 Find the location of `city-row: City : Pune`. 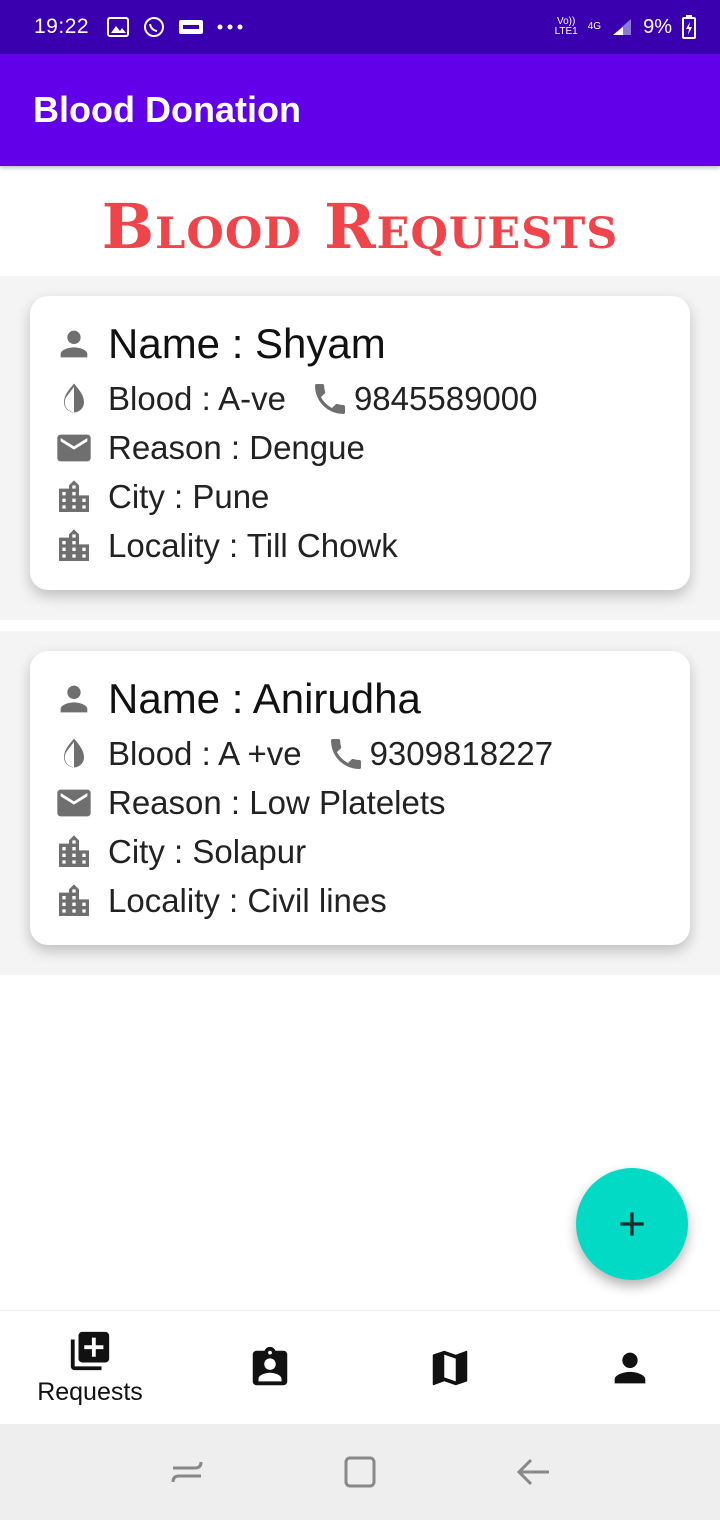

city-row: City : Pune is located at coordinates (372, 496).